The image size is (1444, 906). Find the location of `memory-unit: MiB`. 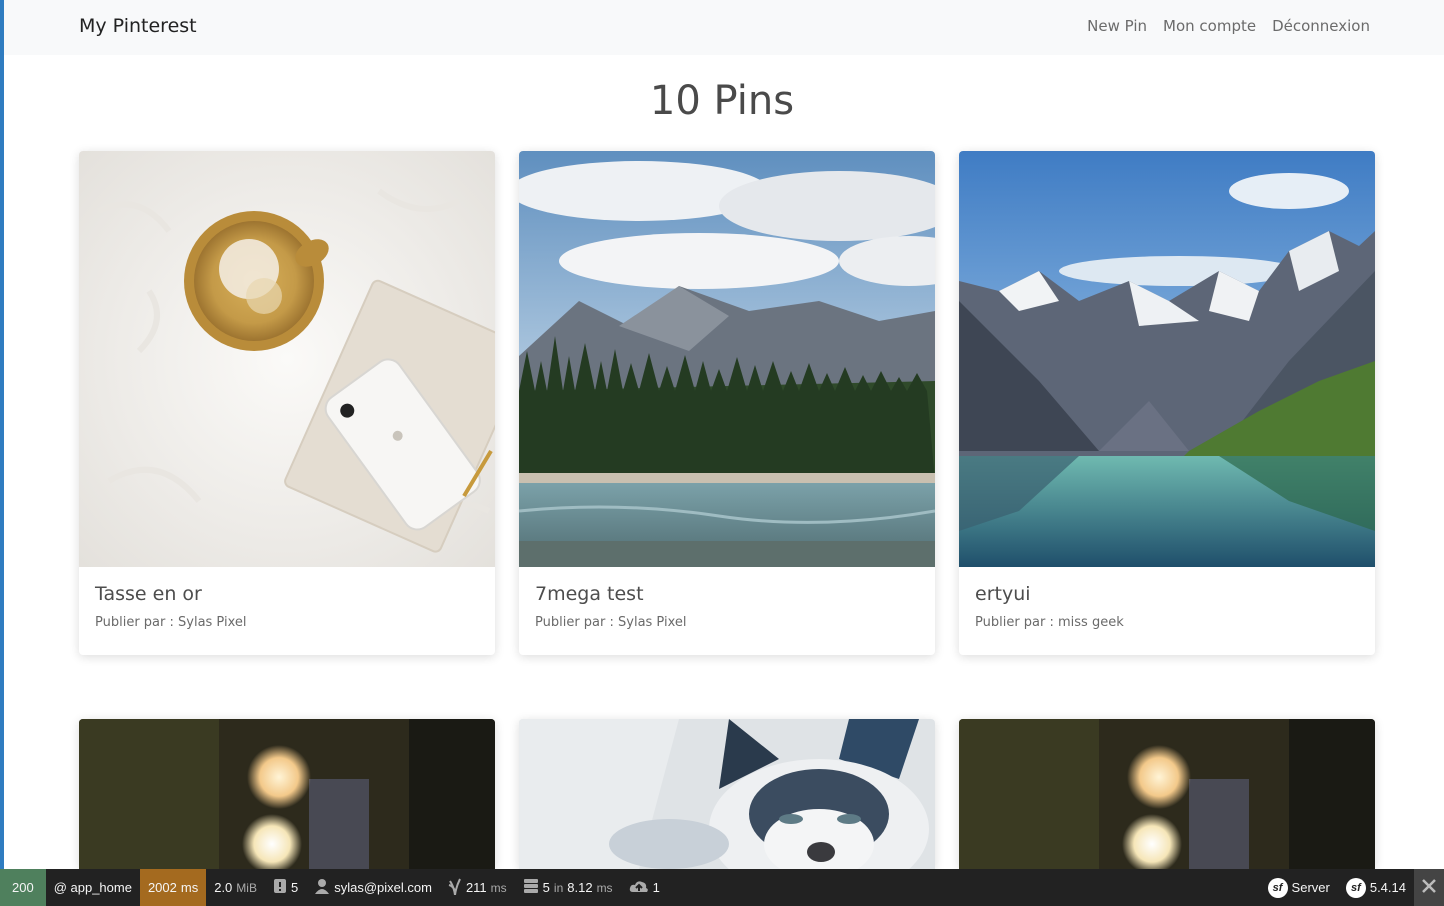

memory-unit: MiB is located at coordinates (246, 887).